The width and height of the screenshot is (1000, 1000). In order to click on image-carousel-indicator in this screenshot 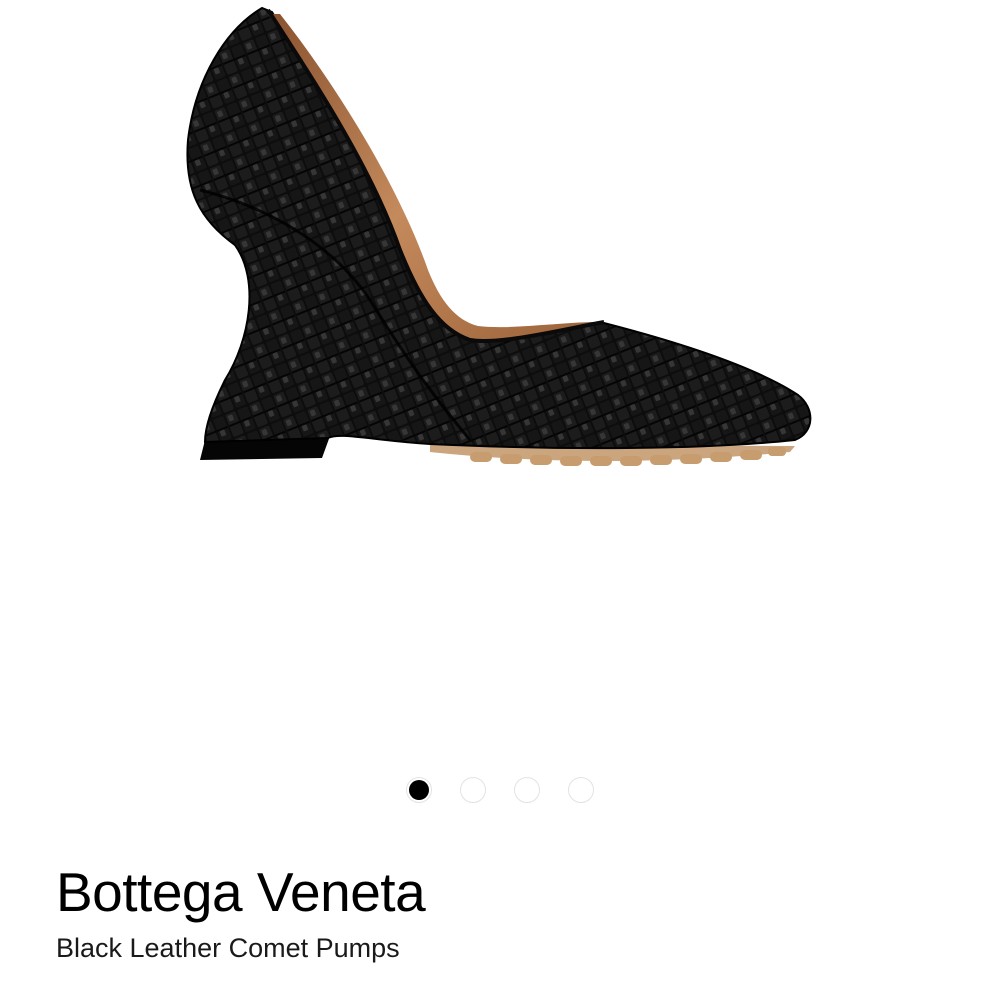, I will do `click(500, 790)`.